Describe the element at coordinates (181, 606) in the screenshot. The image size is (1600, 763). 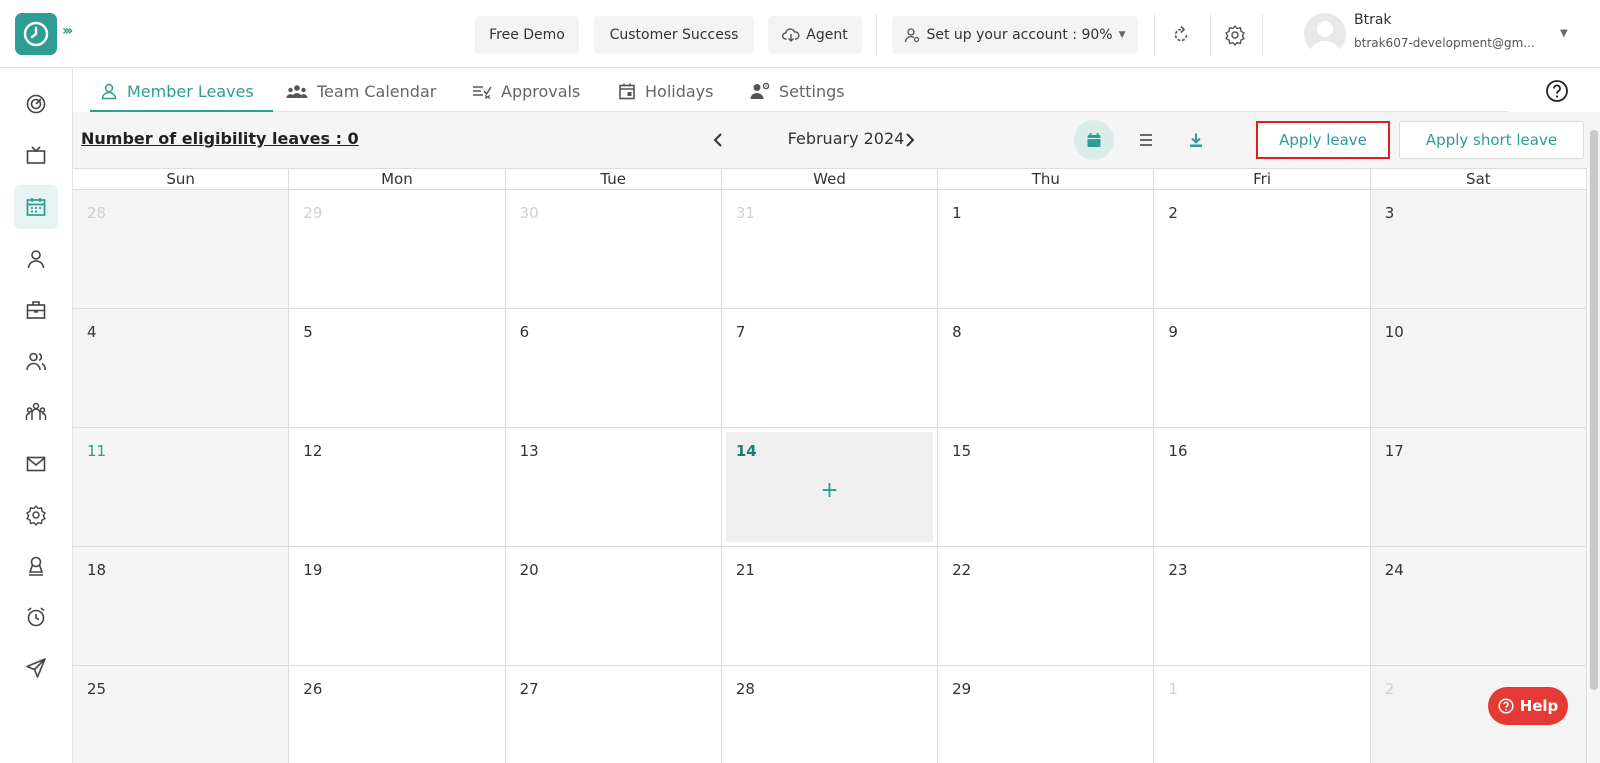
I see `calendar-day: 18` at that location.